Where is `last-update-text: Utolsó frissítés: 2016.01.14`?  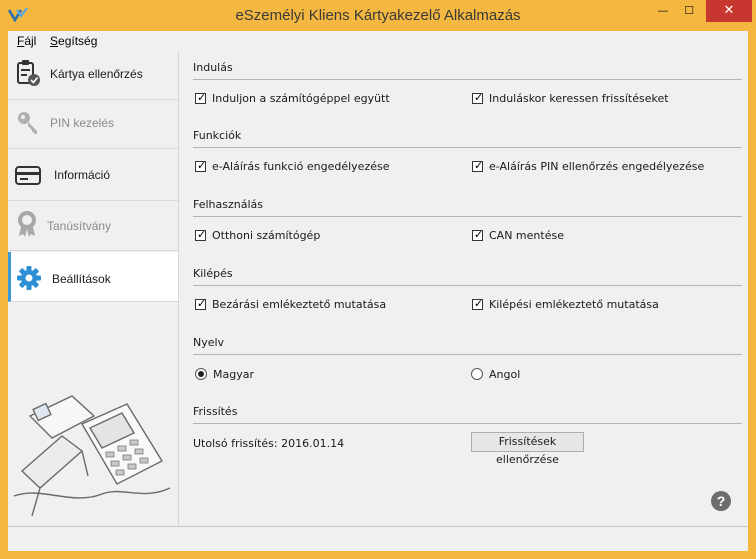
last-update-text: Utolsó frissítés: 2016.01.14 is located at coordinates (269, 443).